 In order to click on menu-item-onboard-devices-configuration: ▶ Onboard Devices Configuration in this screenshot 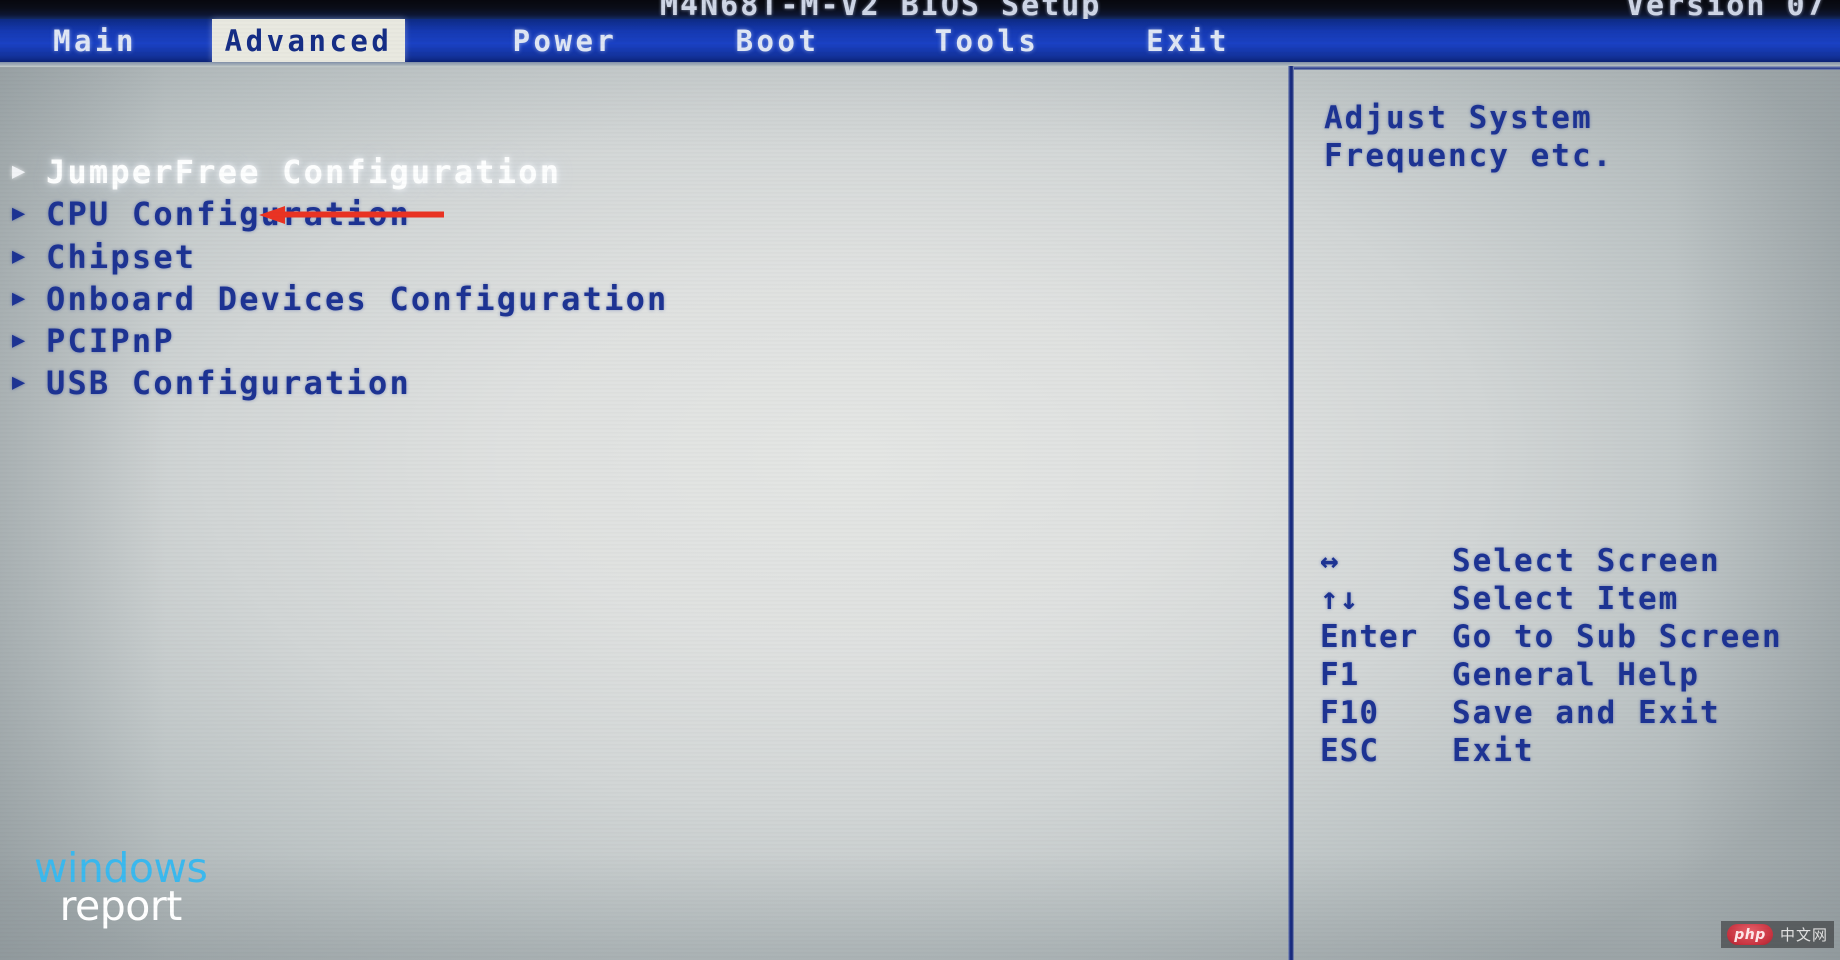, I will do `click(340, 299)`.